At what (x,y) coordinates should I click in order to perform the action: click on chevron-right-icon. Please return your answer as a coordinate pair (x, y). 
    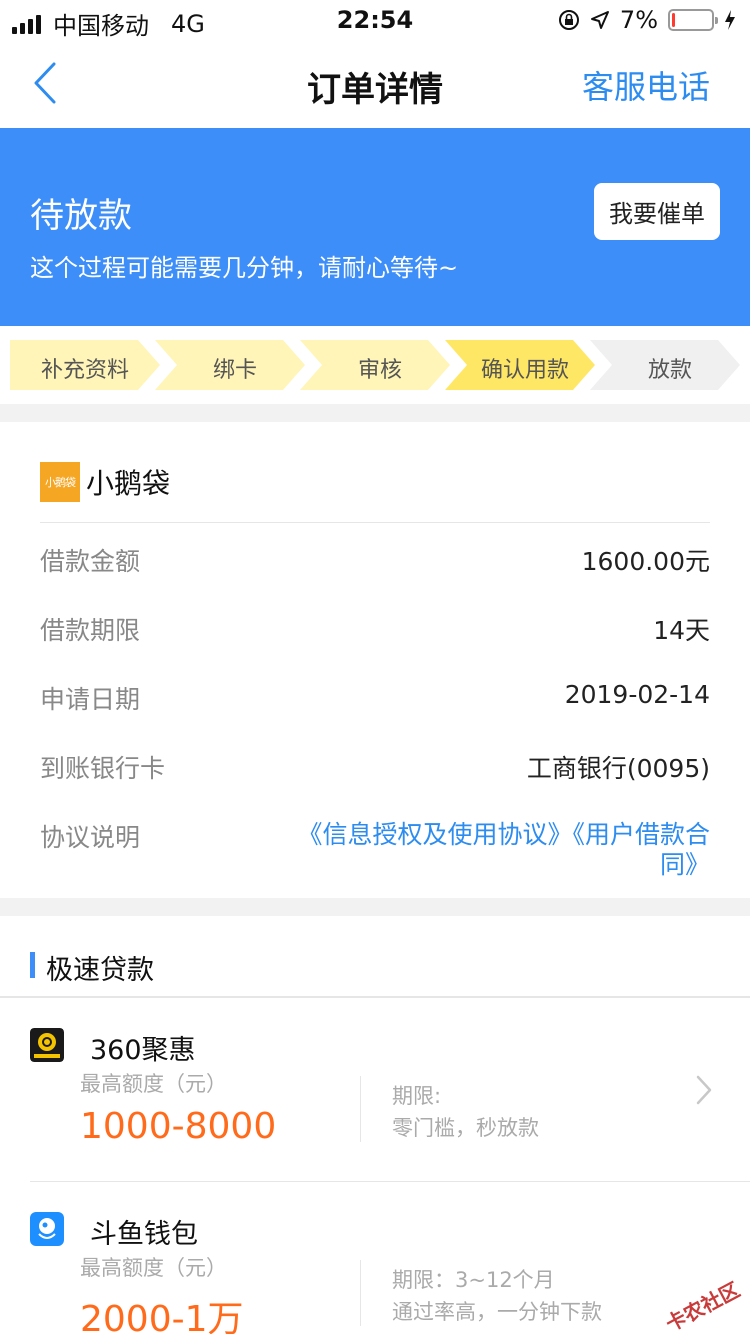
    Looking at the image, I should click on (704, 1090).